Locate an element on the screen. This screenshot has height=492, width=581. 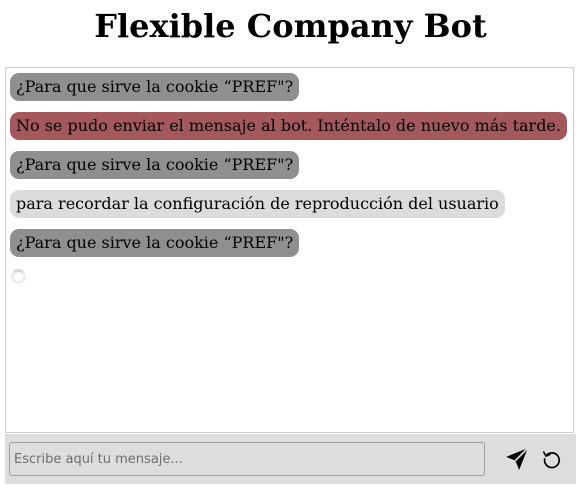
send-button is located at coordinates (517, 459).